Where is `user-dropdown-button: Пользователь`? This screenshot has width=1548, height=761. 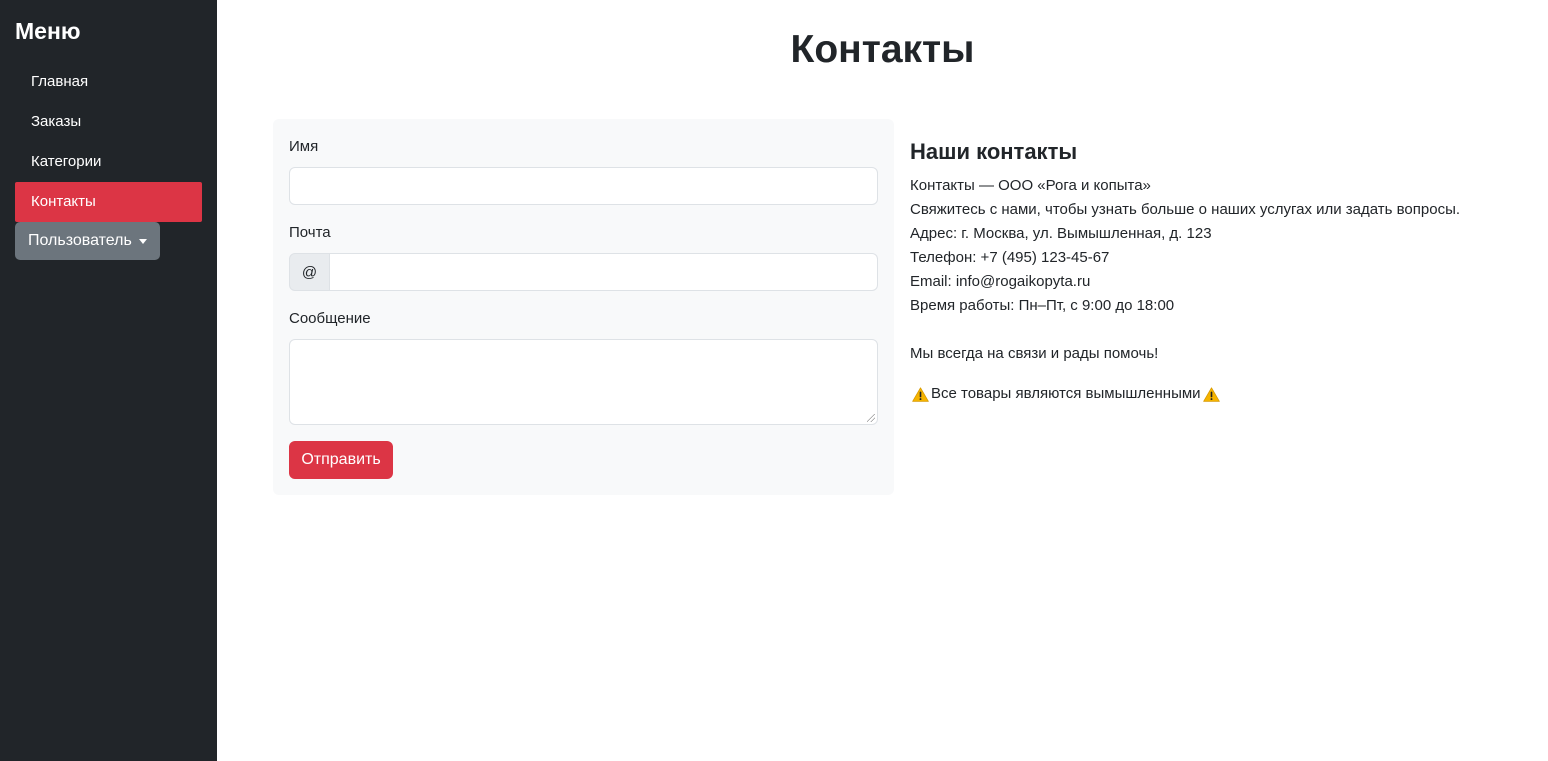
user-dropdown-button: Пользователь is located at coordinates (87, 241).